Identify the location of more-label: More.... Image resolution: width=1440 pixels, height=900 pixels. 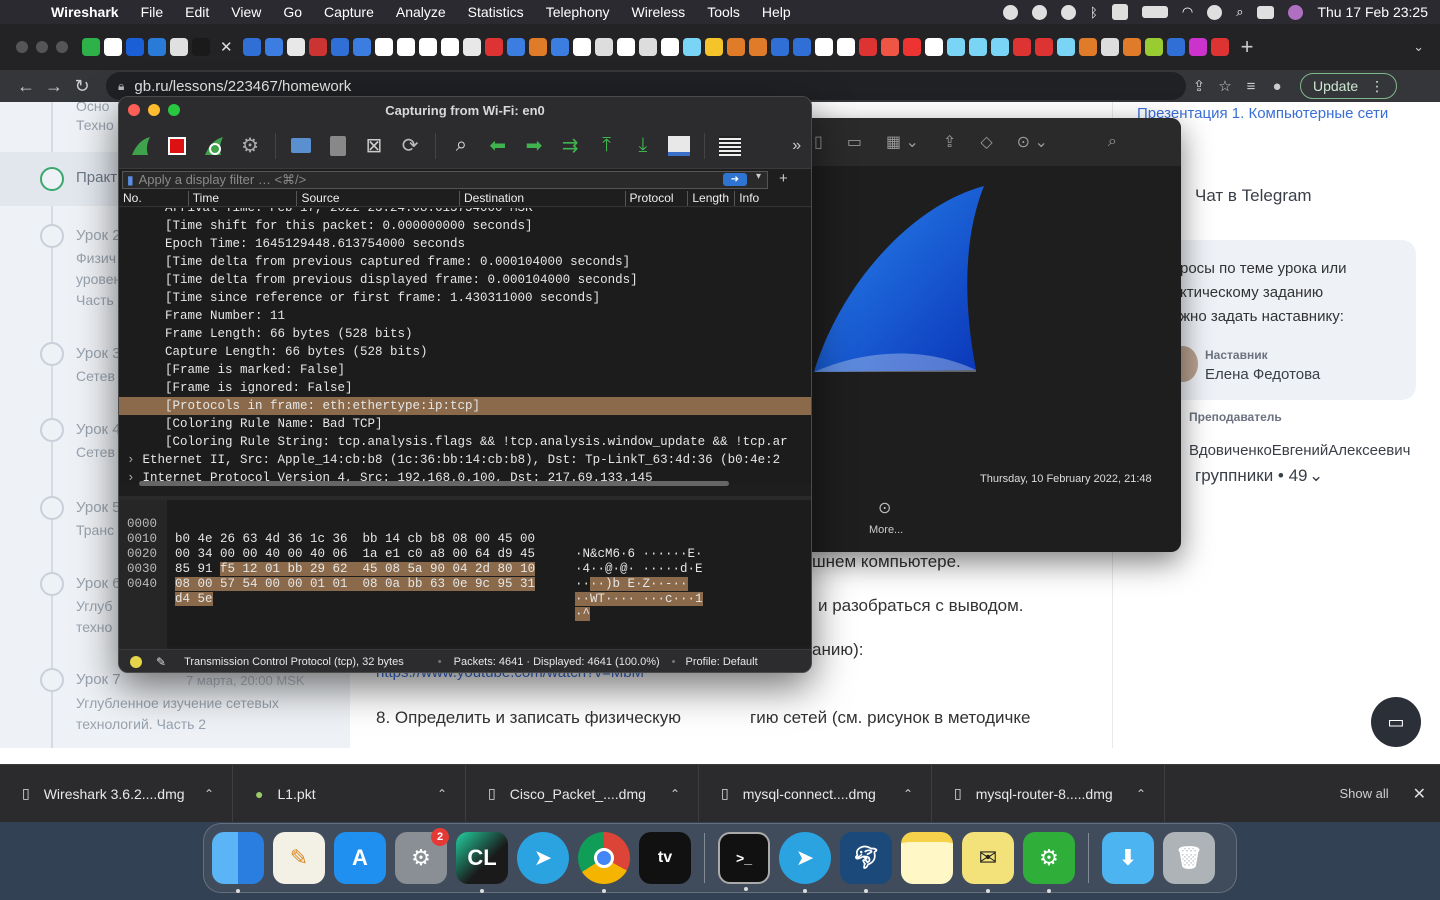
(886, 530).